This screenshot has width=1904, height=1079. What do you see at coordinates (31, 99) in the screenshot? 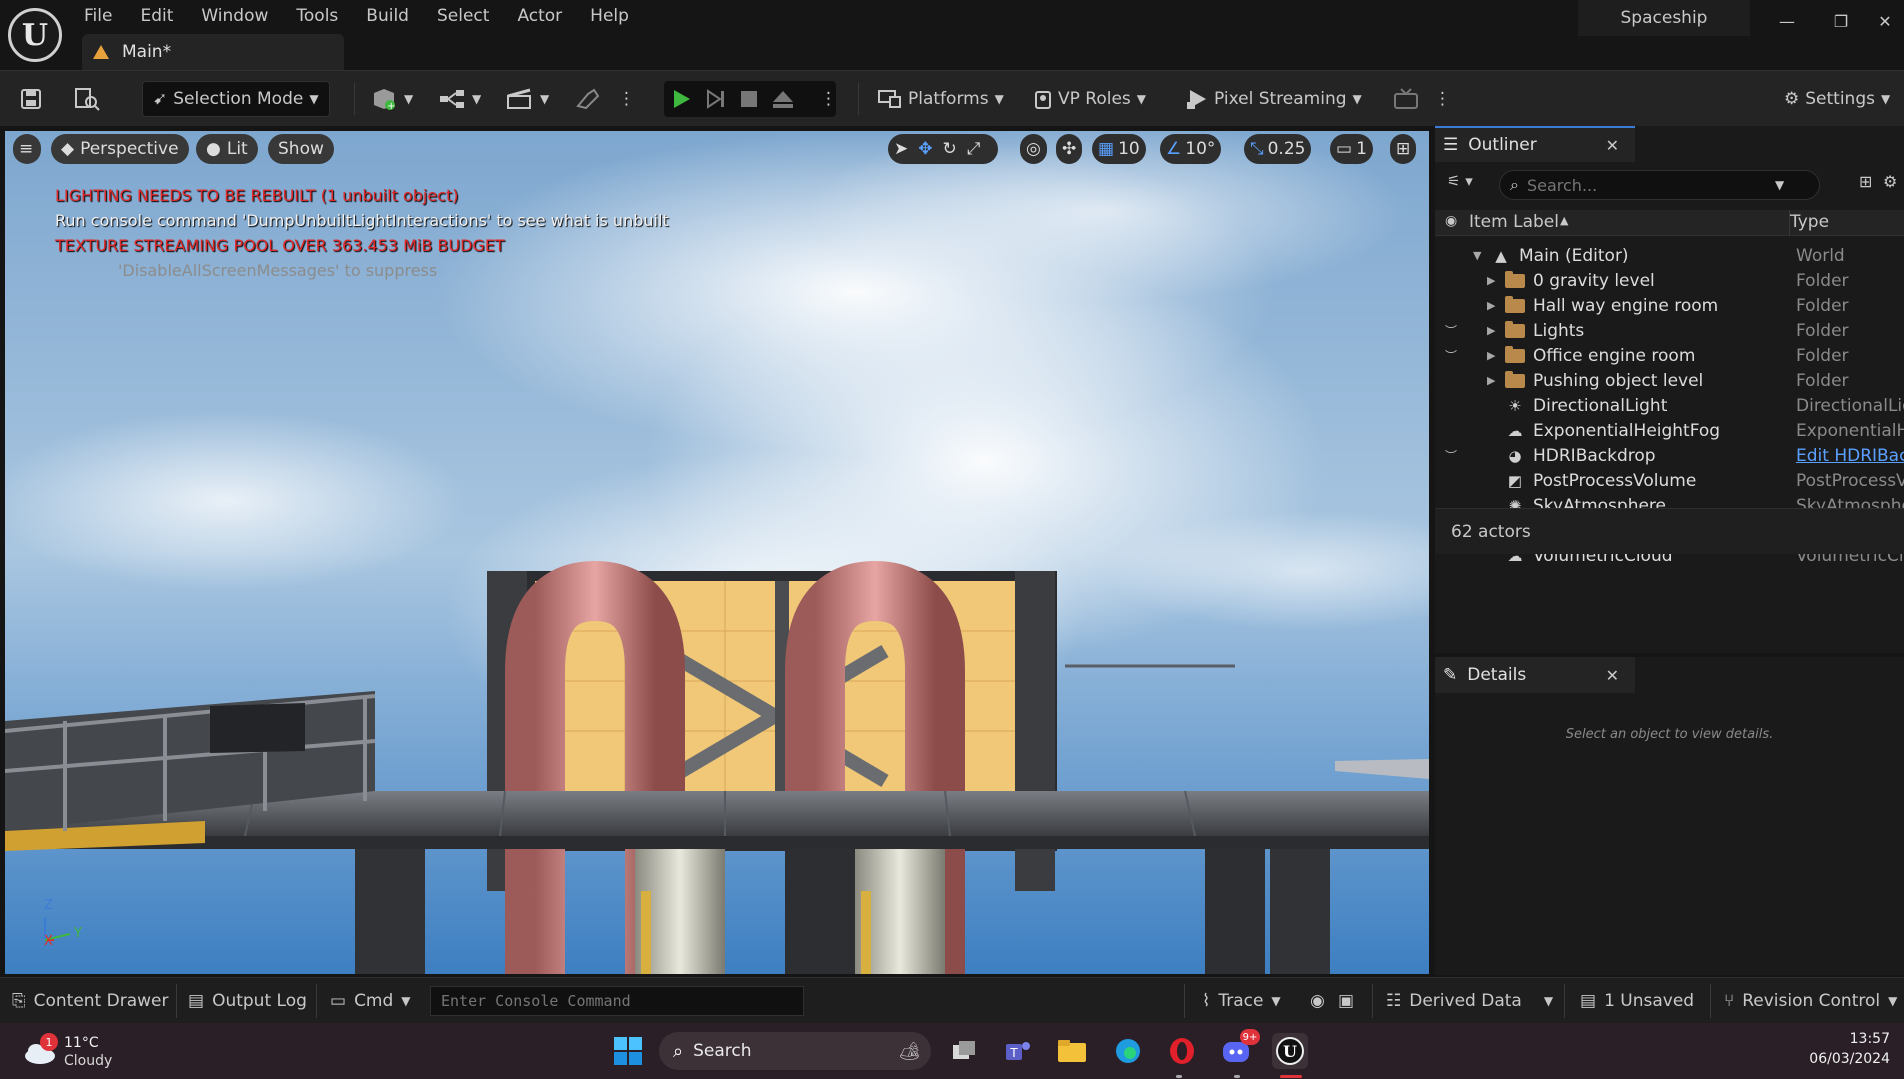
I see `save-icon` at bounding box center [31, 99].